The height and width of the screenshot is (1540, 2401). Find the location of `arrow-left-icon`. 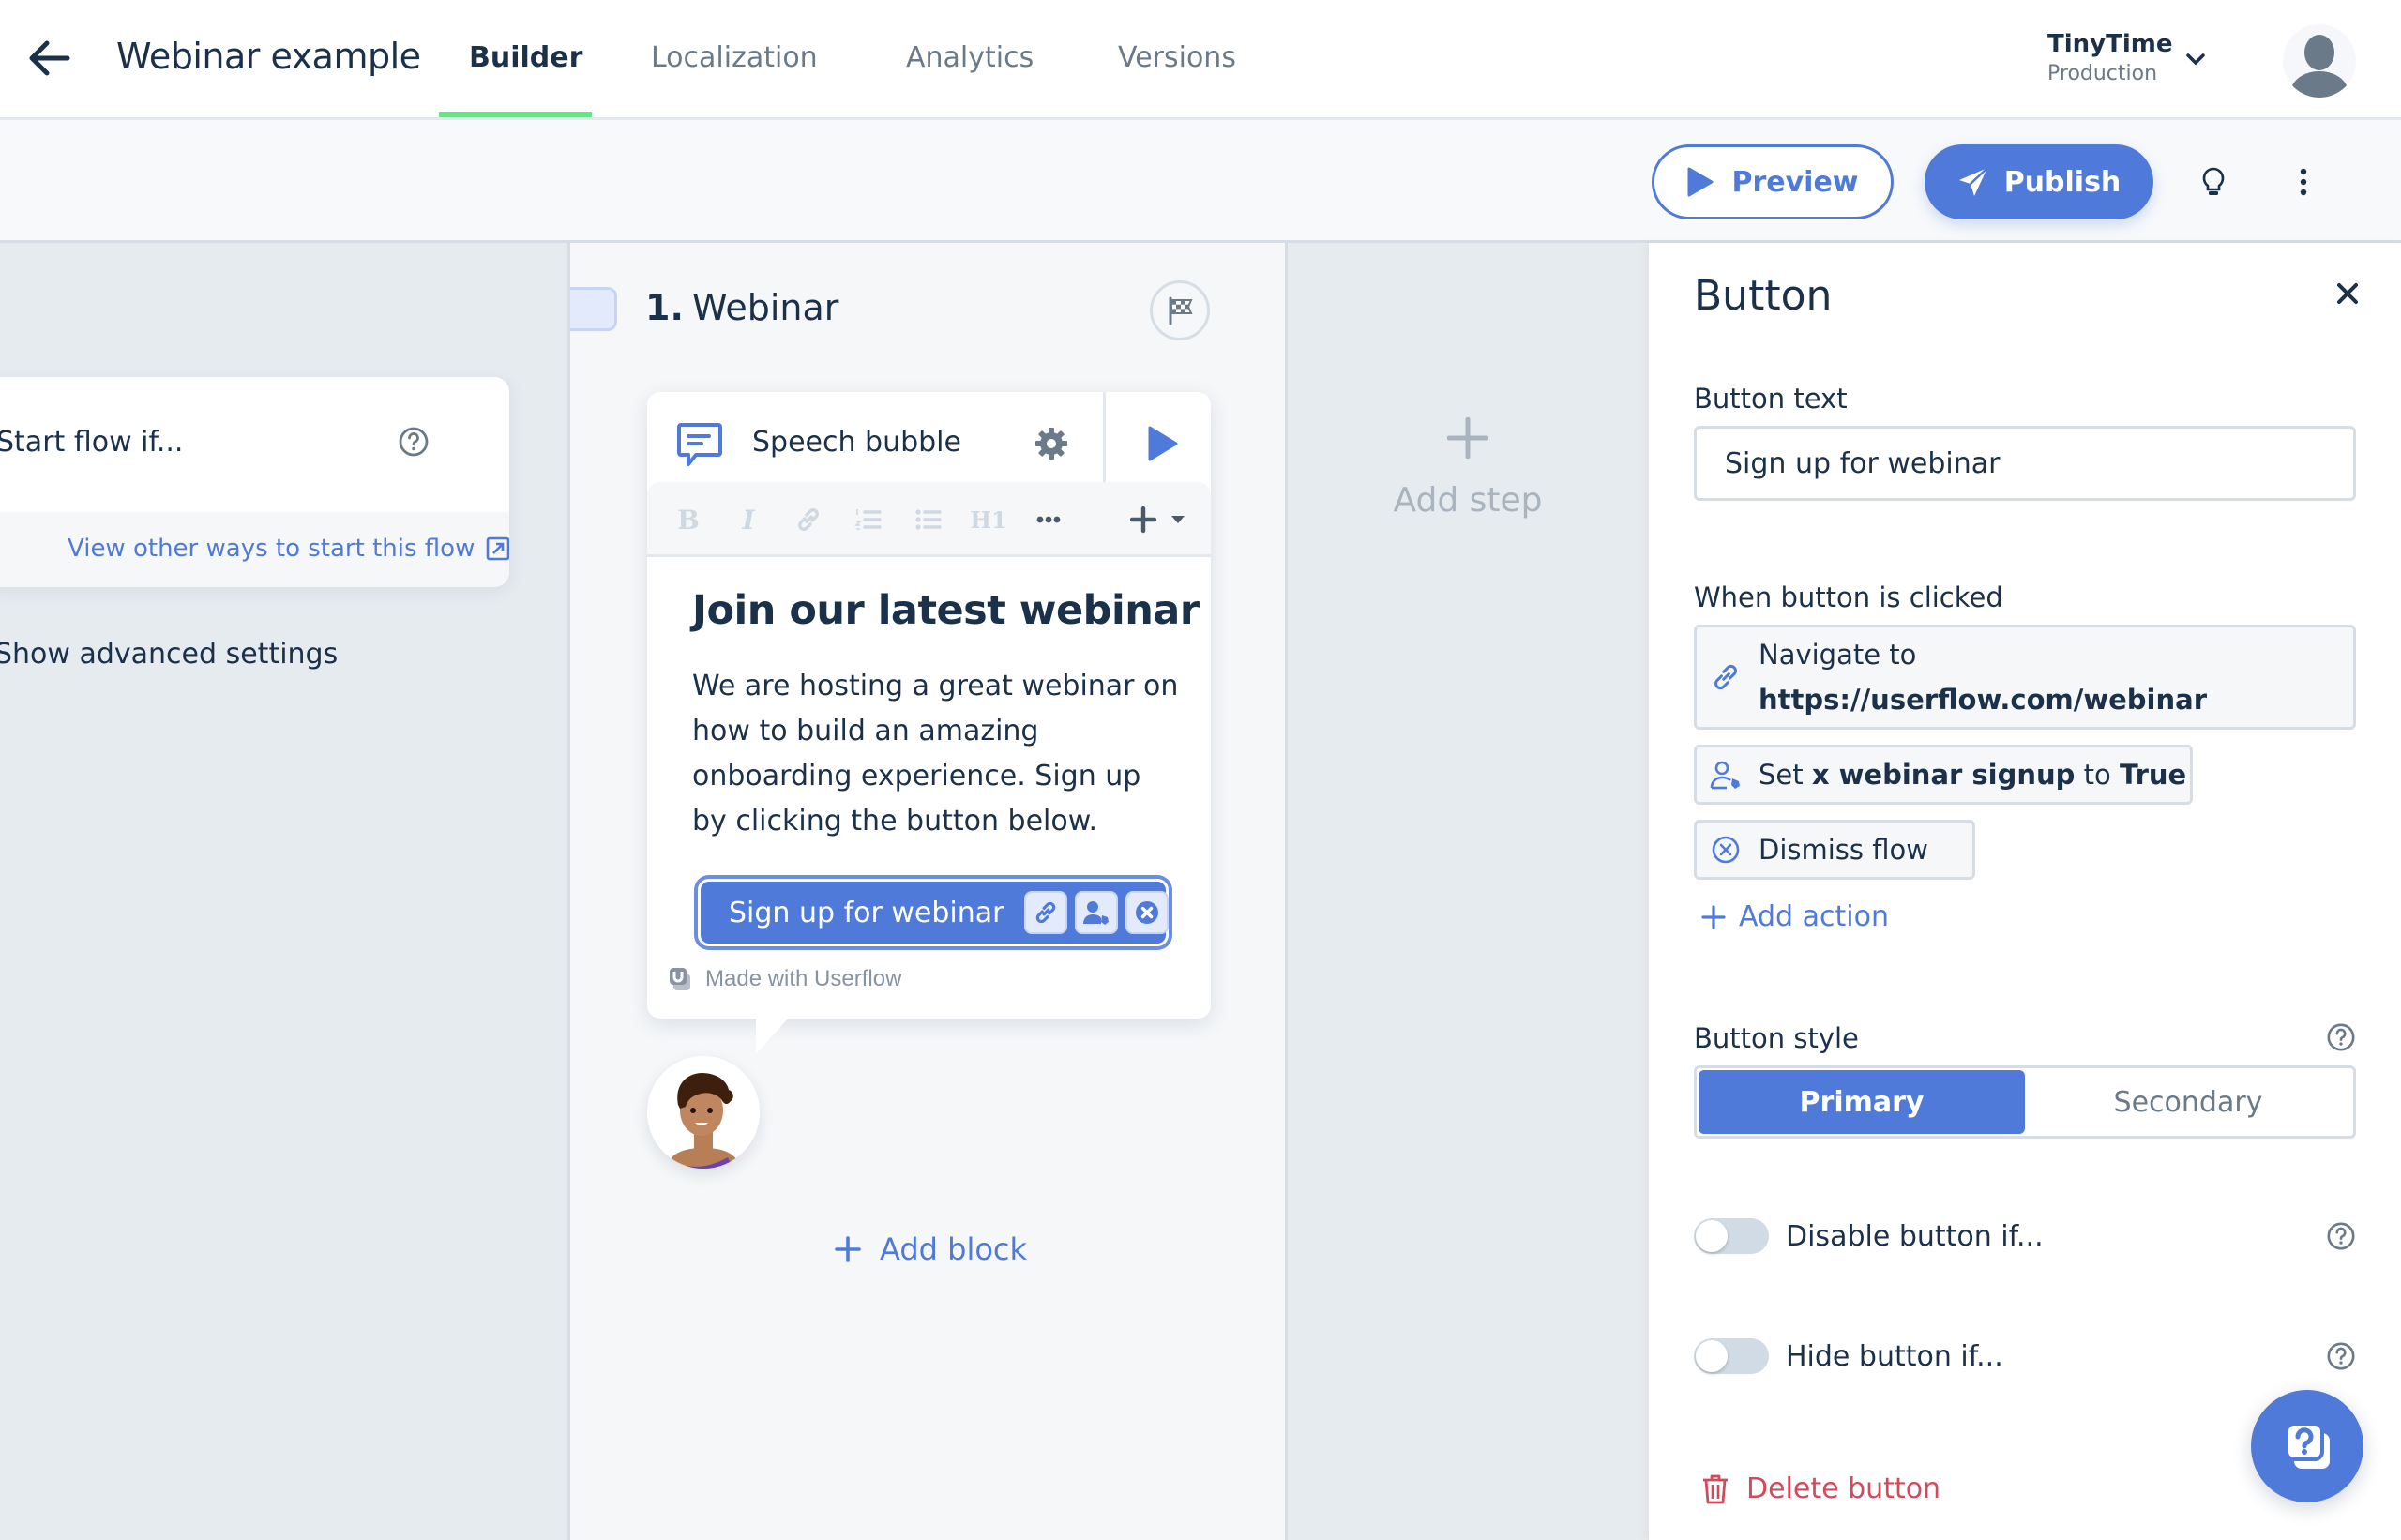

arrow-left-icon is located at coordinates (49, 58).